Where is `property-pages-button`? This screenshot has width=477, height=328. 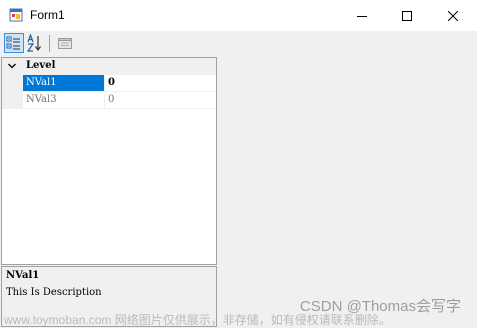
property-pages-button is located at coordinates (65, 43).